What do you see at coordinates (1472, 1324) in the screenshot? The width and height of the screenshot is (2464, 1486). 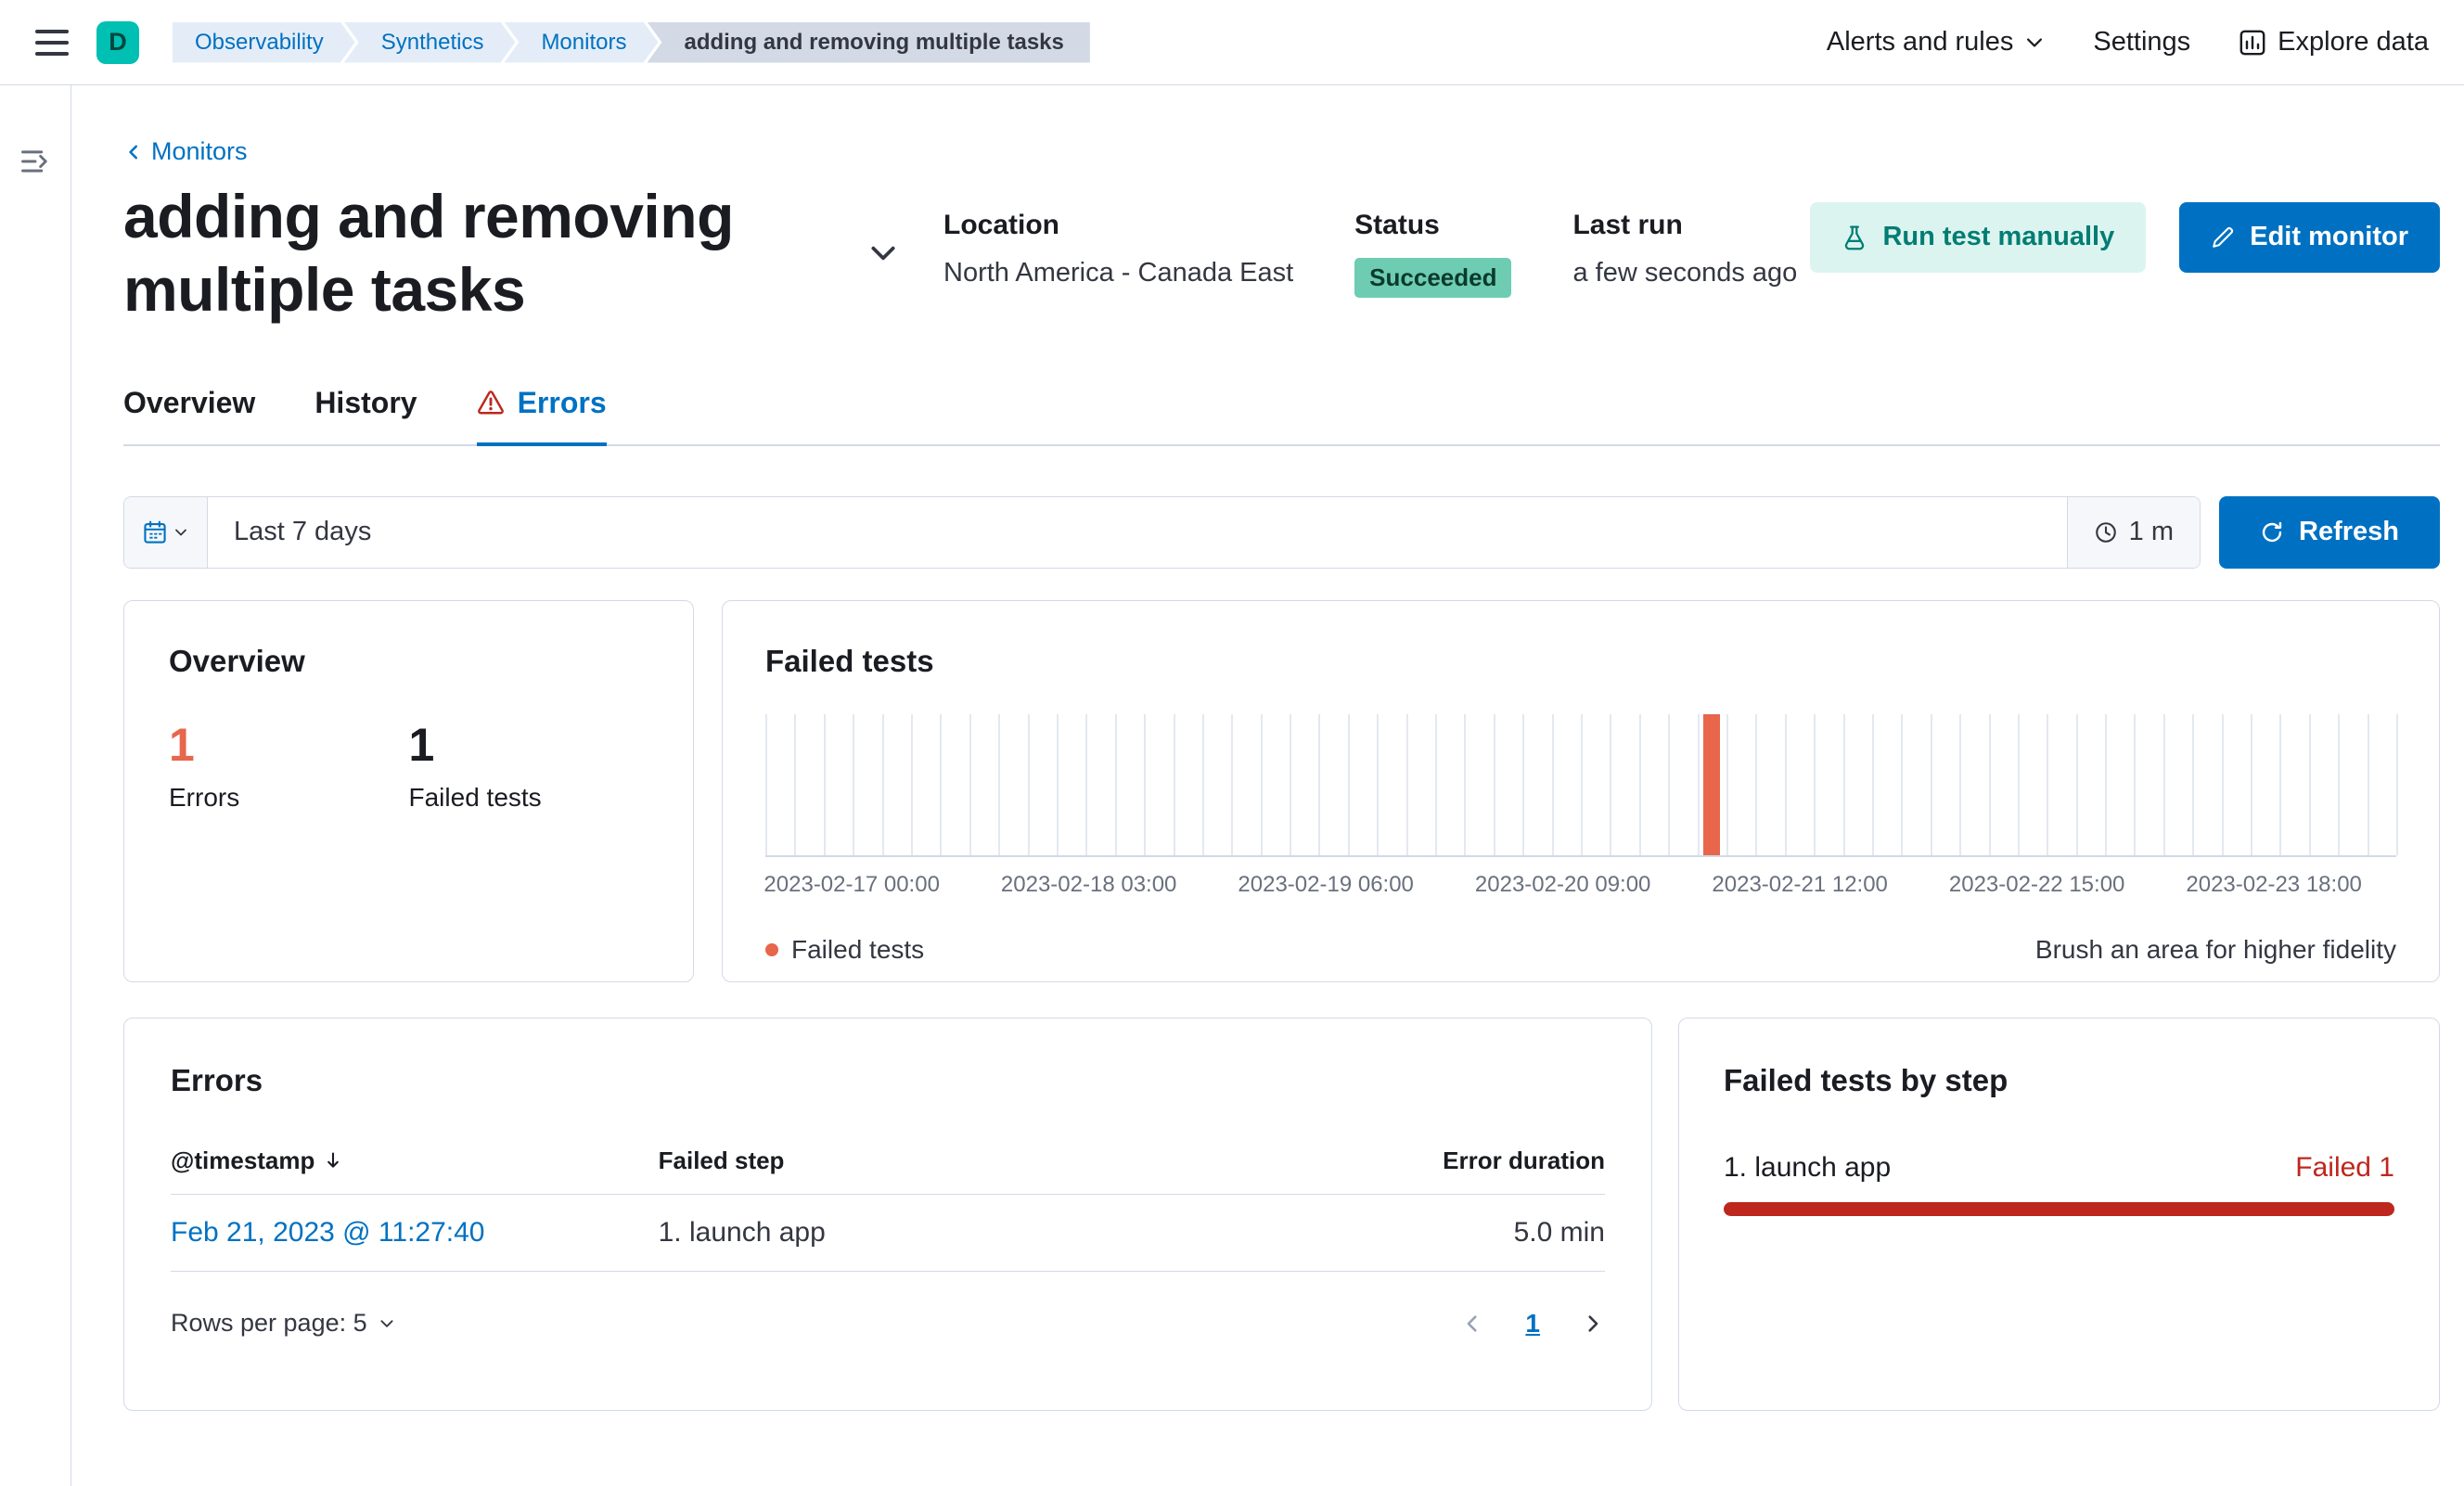 I see `previous-page-icon` at bounding box center [1472, 1324].